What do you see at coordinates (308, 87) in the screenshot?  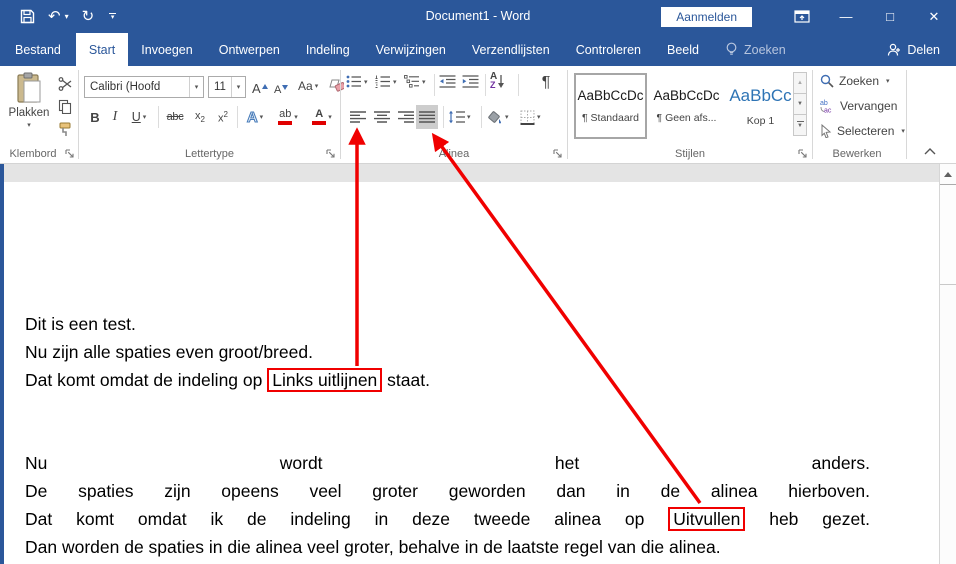 I see `change-case-button: Aa ▾` at bounding box center [308, 87].